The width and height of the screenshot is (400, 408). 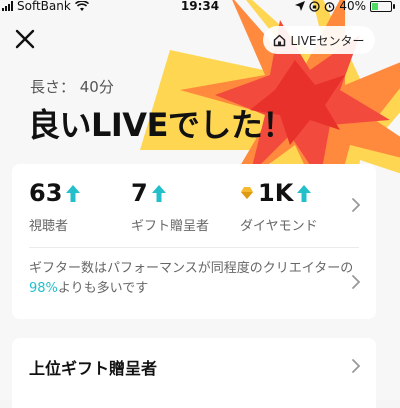 I want to click on status-right: 40%, so click(x=345, y=6).